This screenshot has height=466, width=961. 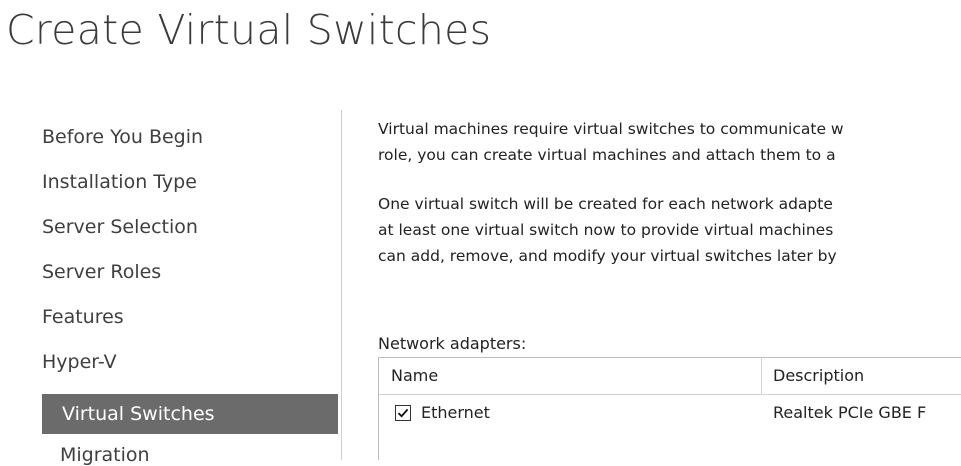 What do you see at coordinates (670, 376) in the screenshot?
I see `table-header: Name Description` at bounding box center [670, 376].